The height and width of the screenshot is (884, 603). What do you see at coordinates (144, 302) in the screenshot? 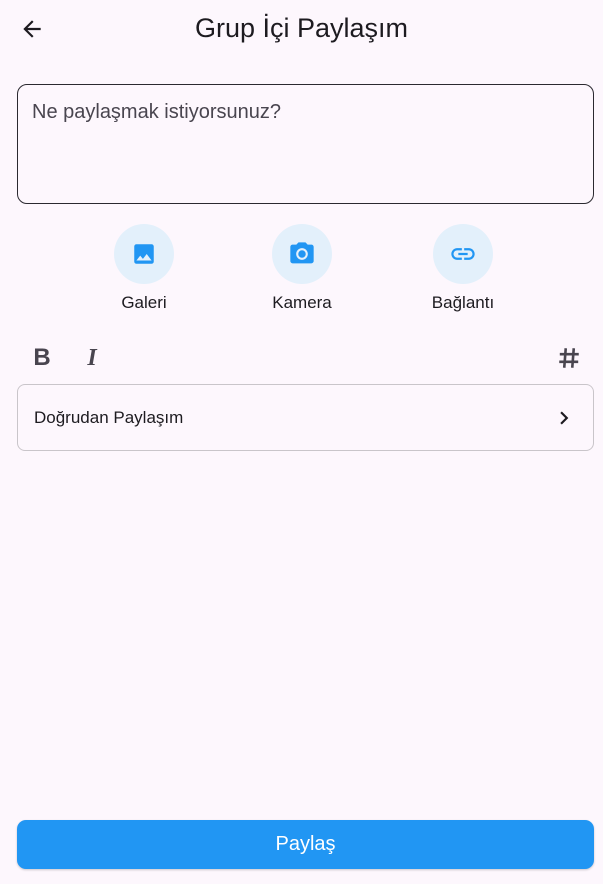
I see `gallery-label: Galeri` at bounding box center [144, 302].